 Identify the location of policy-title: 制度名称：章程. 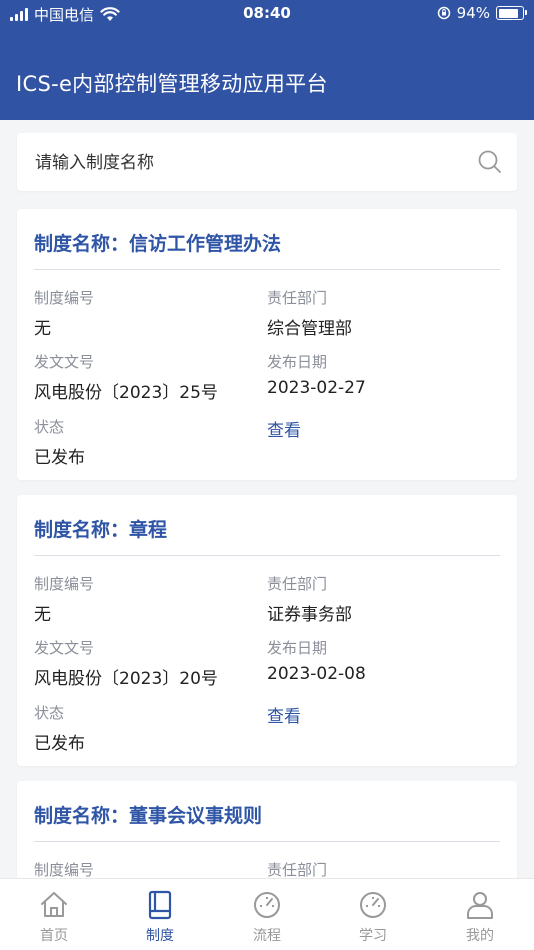
(101, 530).